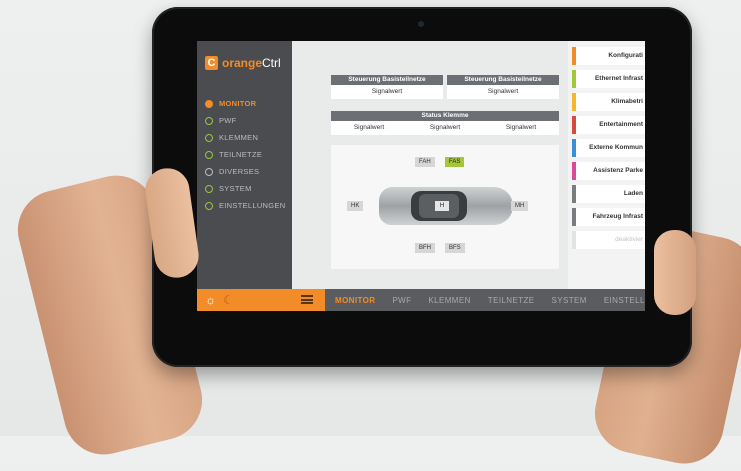  Describe the element at coordinates (569, 300) in the screenshot. I see `tab-system: SYSTEM` at that location.